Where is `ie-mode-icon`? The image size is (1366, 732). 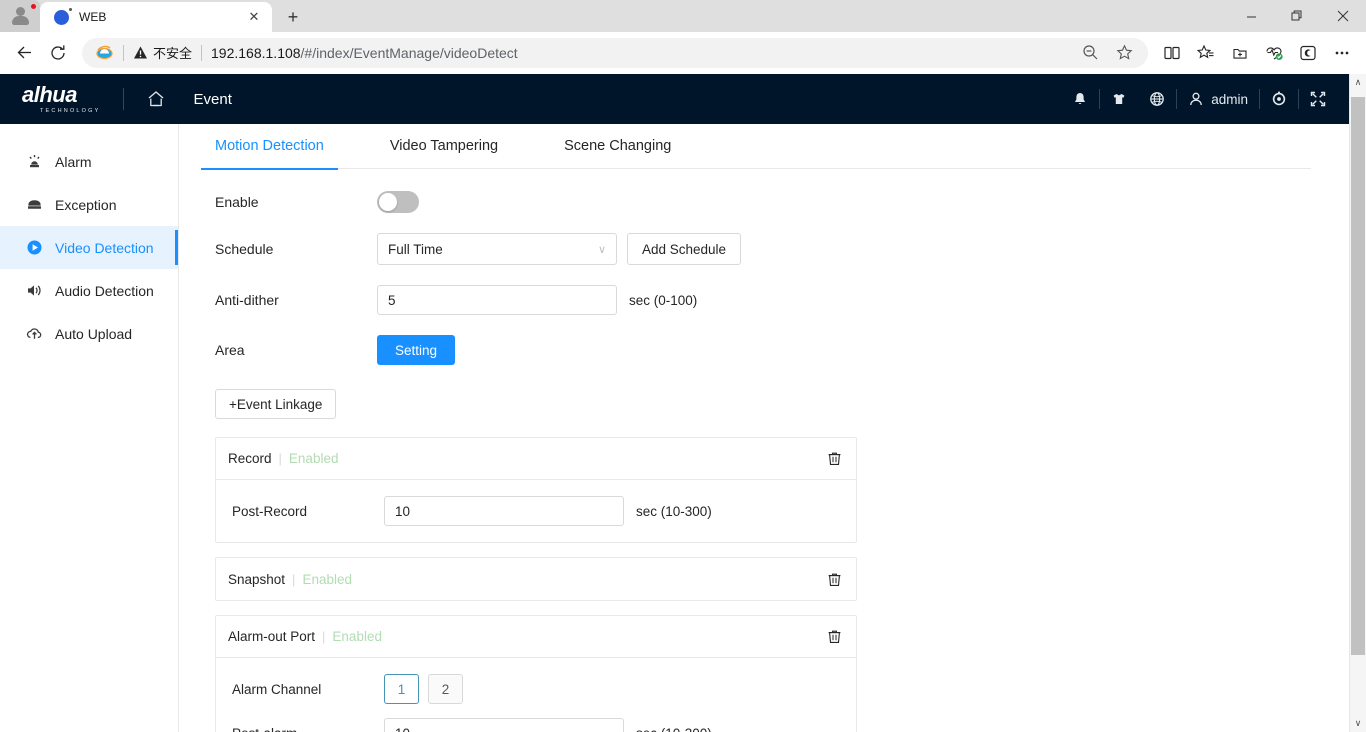
ie-mode-icon is located at coordinates (104, 53).